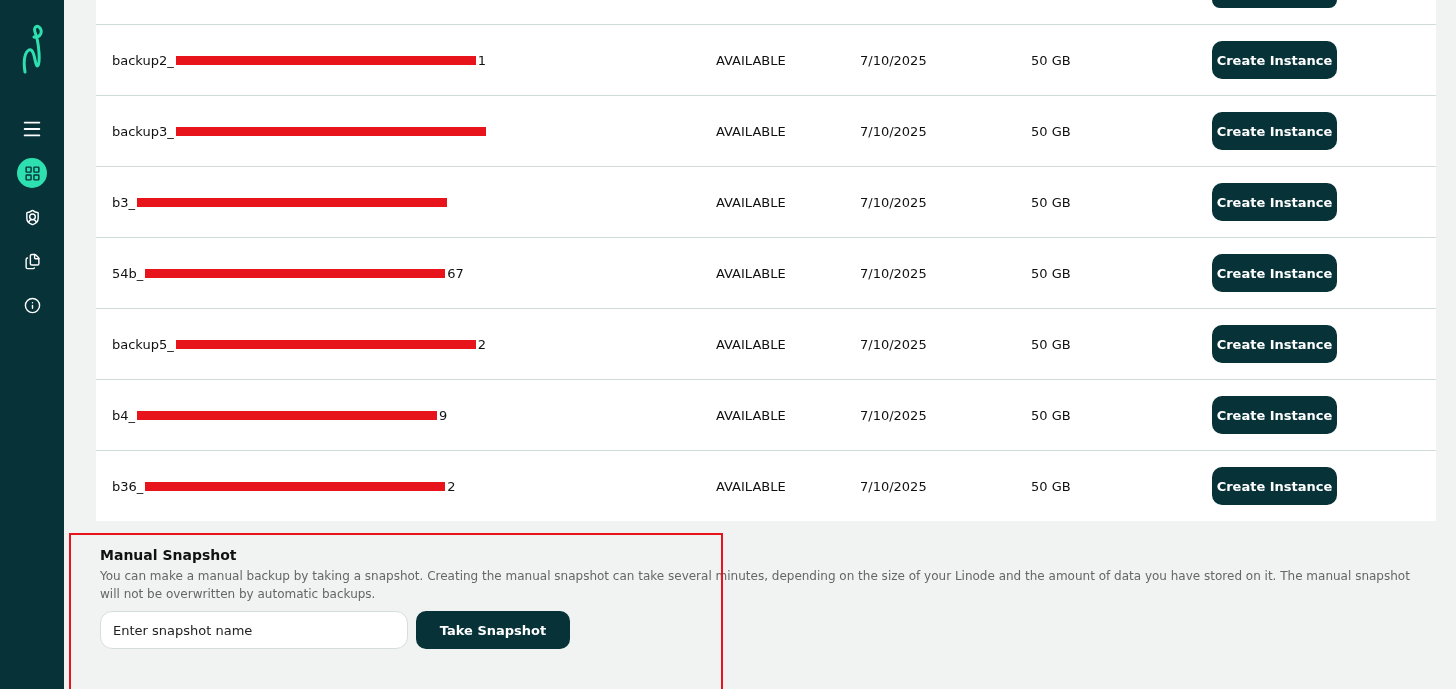 The height and width of the screenshot is (689, 1456). What do you see at coordinates (455, 273) in the screenshot?
I see `backup-name: 67` at bounding box center [455, 273].